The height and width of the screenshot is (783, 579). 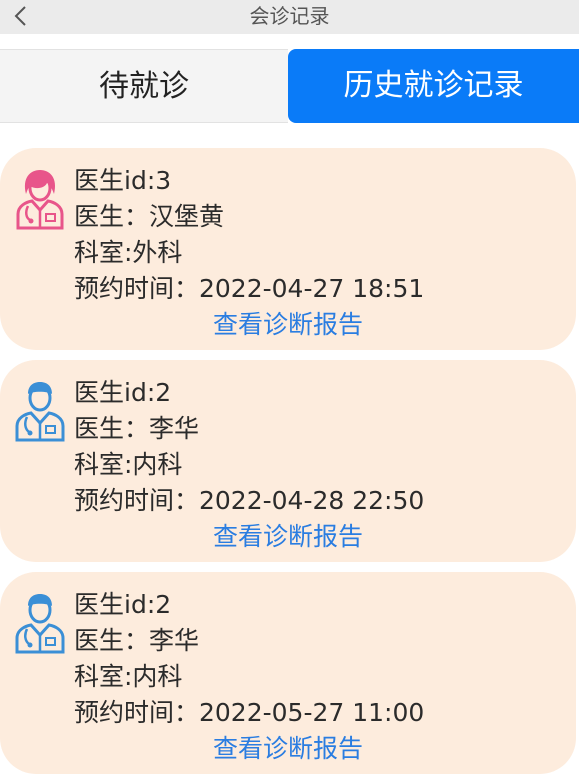 I want to click on tab-history: 历史就诊记录, so click(x=433, y=86).